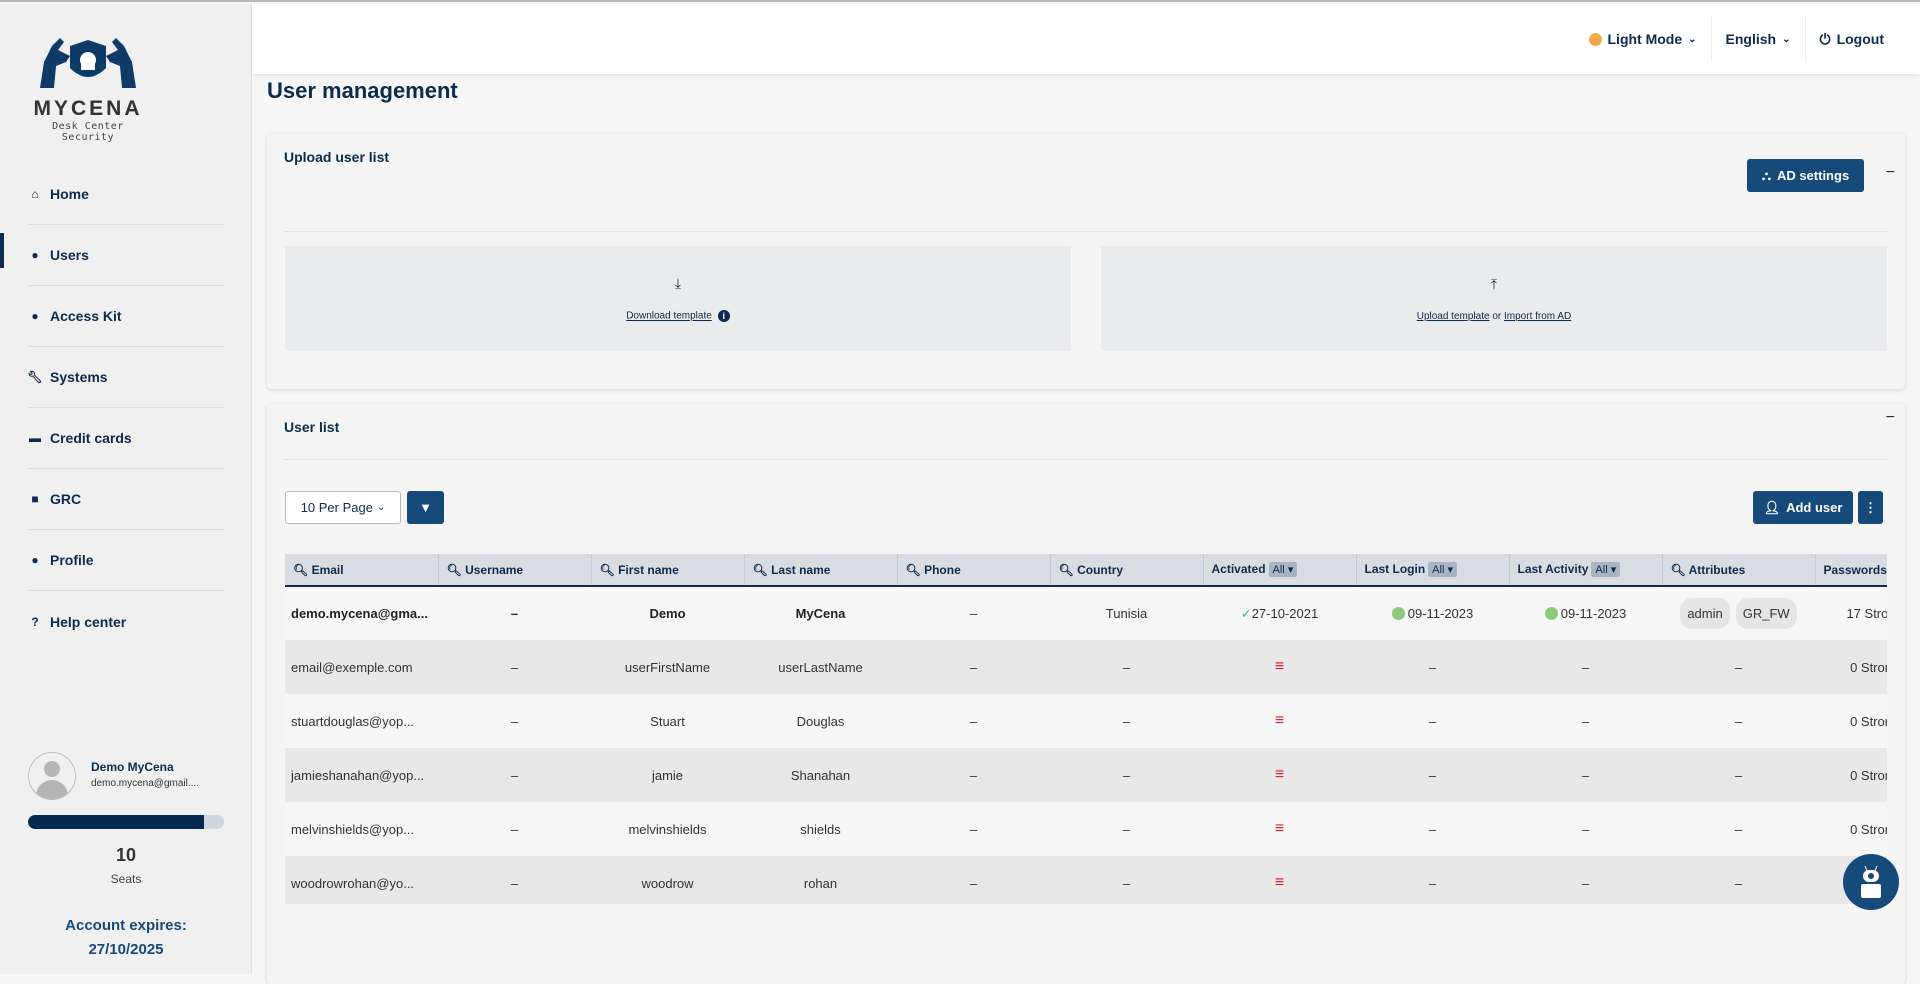  What do you see at coordinates (88, 108) in the screenshot?
I see `brand-name: MYCENA` at bounding box center [88, 108].